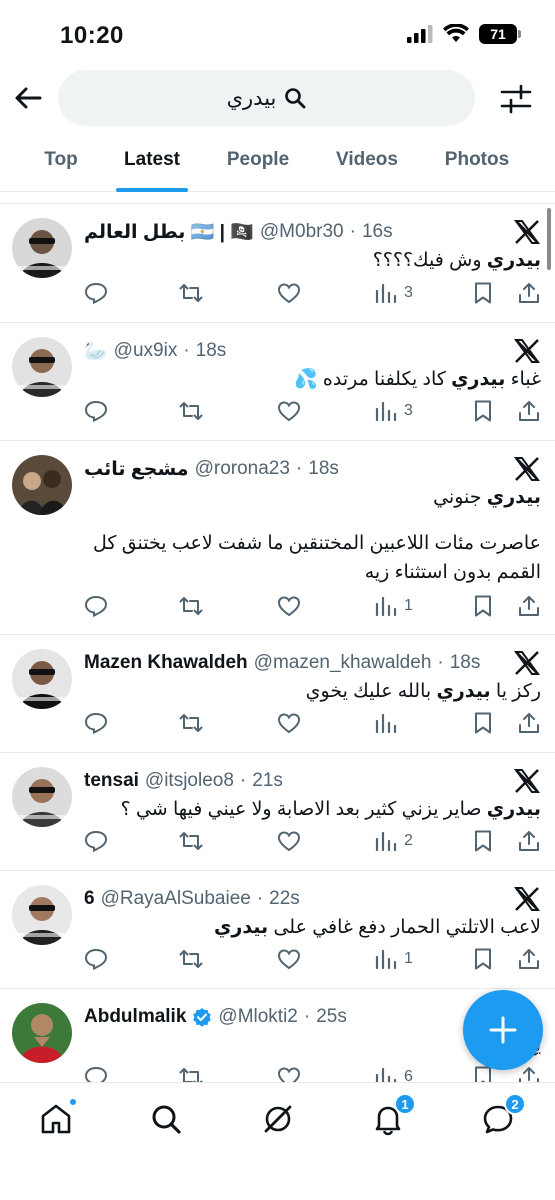 This screenshot has width=555, height=1200. Describe the element at coordinates (456, 33) in the screenshot. I see `wifi-icon` at that location.